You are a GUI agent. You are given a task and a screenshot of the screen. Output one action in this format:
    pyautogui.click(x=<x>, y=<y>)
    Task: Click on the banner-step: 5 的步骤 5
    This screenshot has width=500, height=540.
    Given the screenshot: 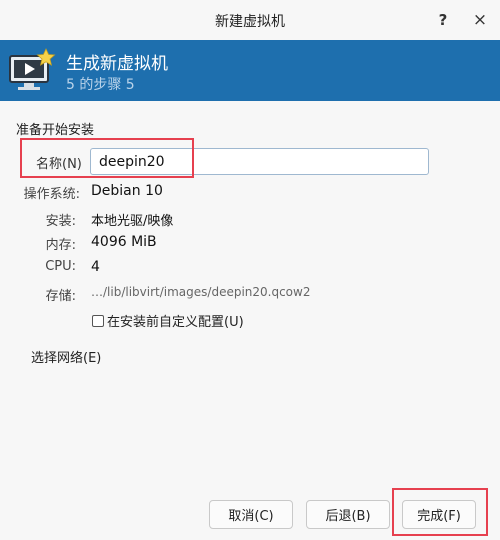 What is the action you would take?
    pyautogui.click(x=100, y=85)
    